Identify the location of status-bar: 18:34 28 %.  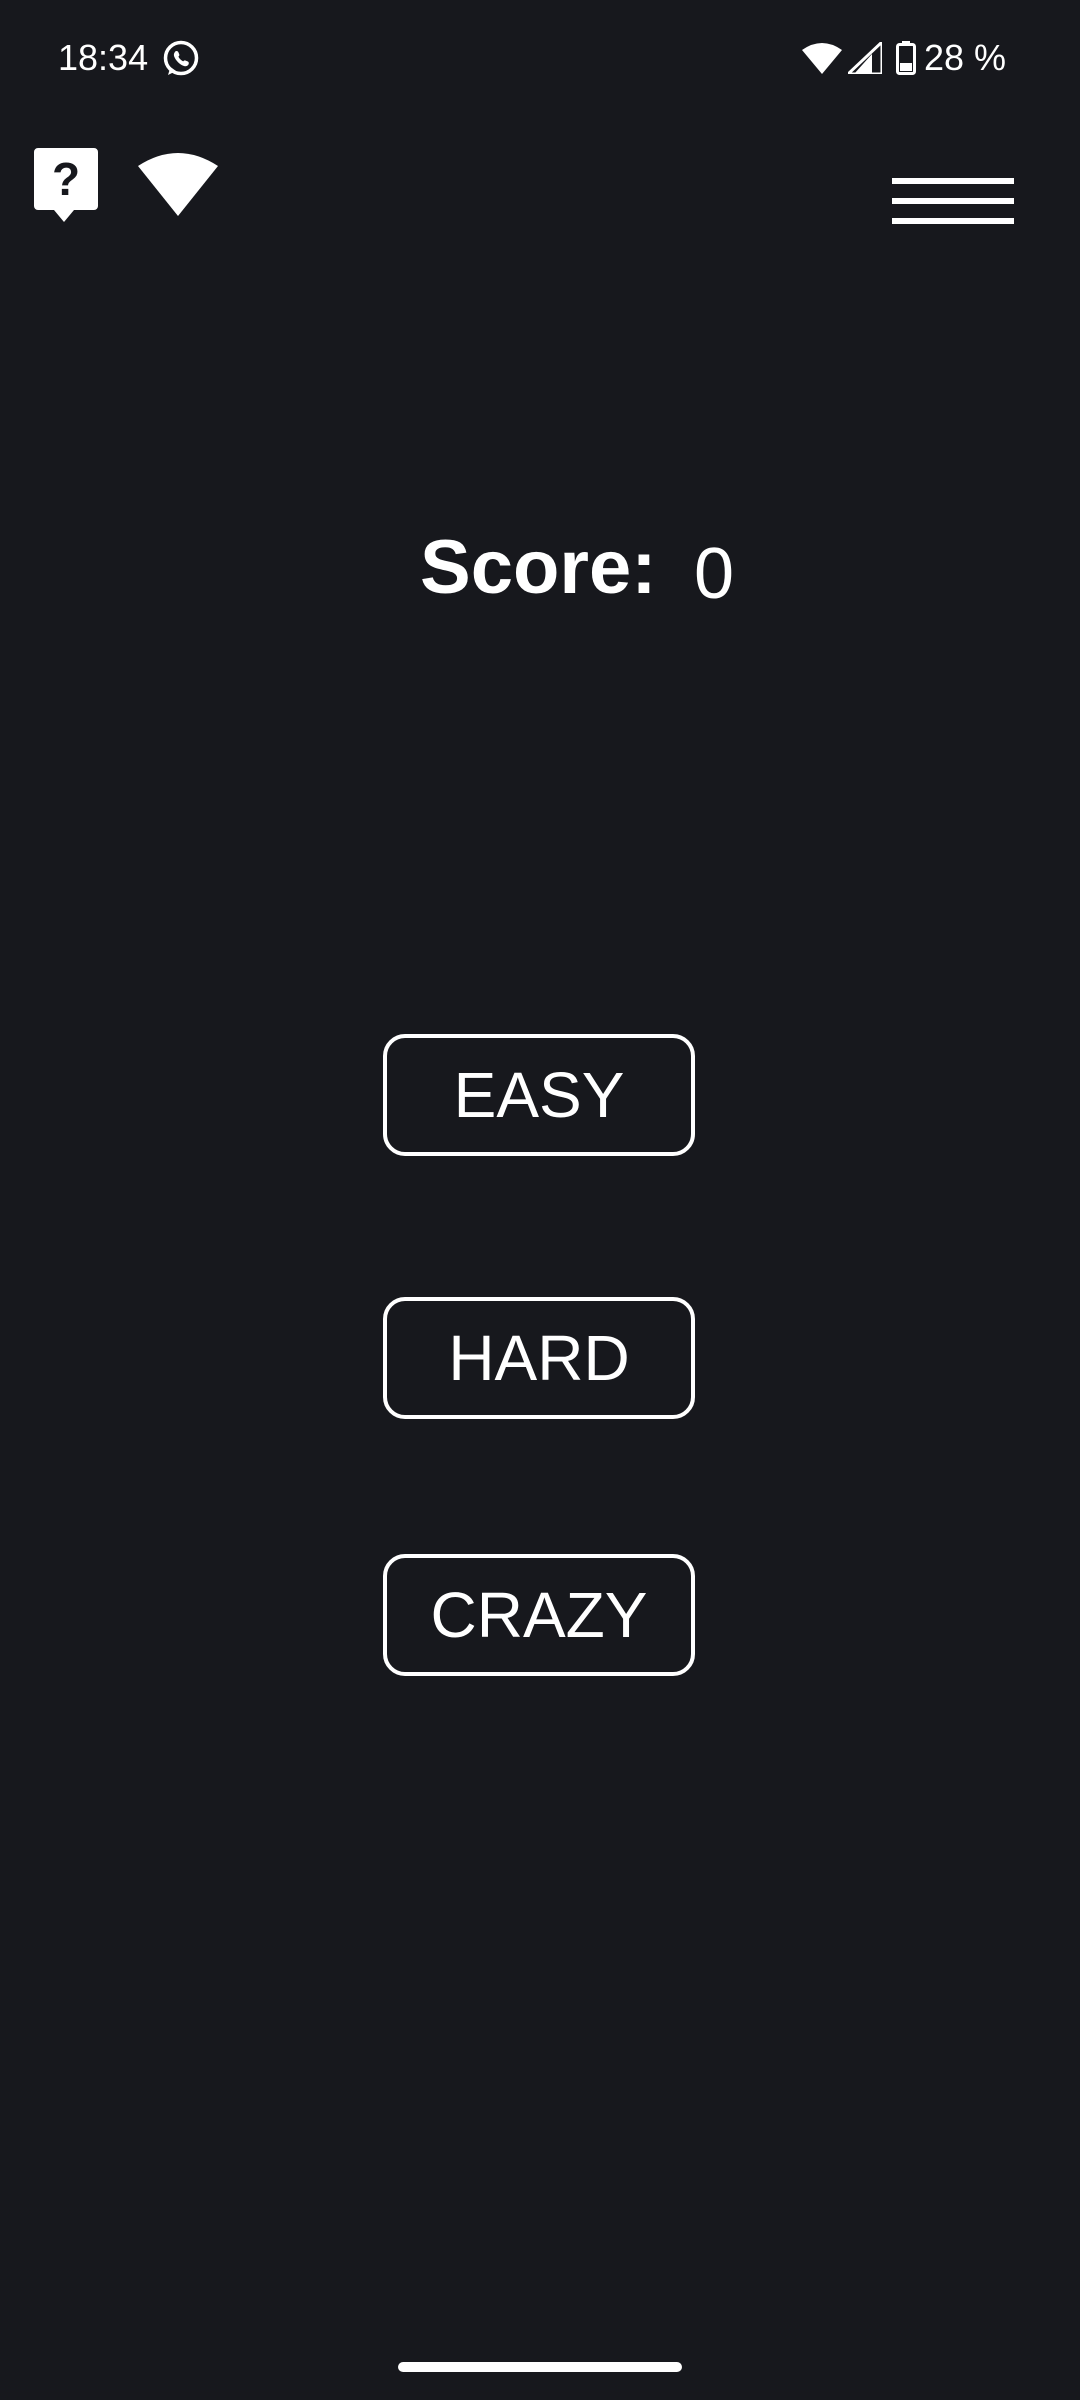
(540, 60).